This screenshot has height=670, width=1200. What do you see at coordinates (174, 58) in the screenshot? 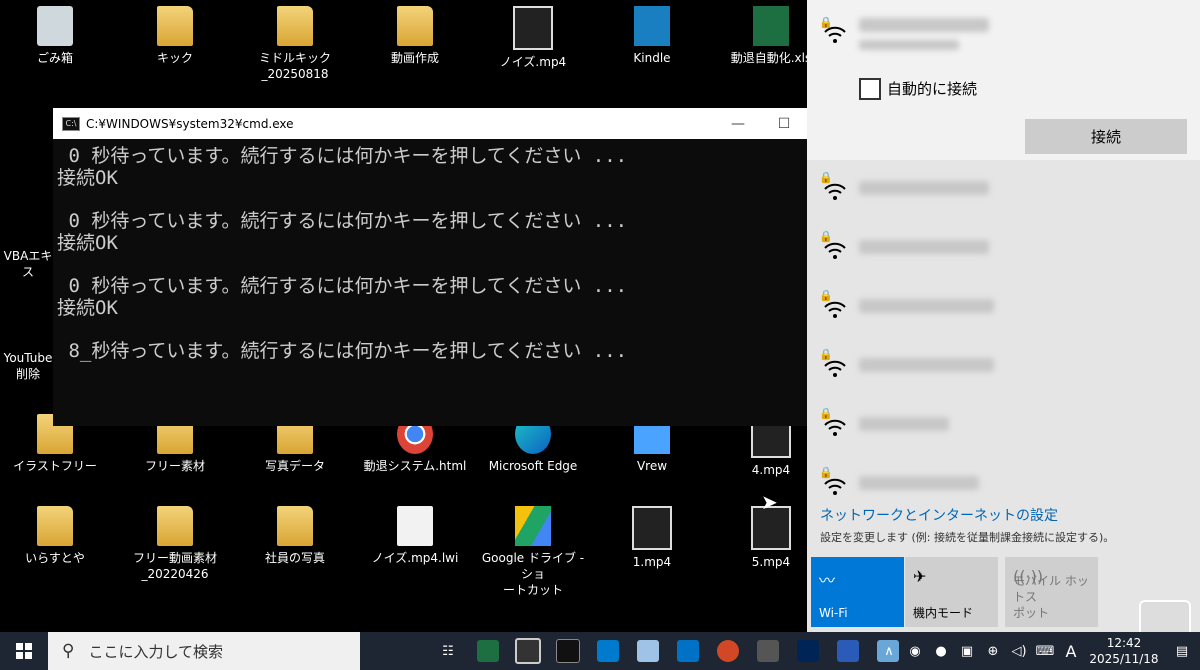
I see `desktop-icon-label: キック` at bounding box center [174, 58].